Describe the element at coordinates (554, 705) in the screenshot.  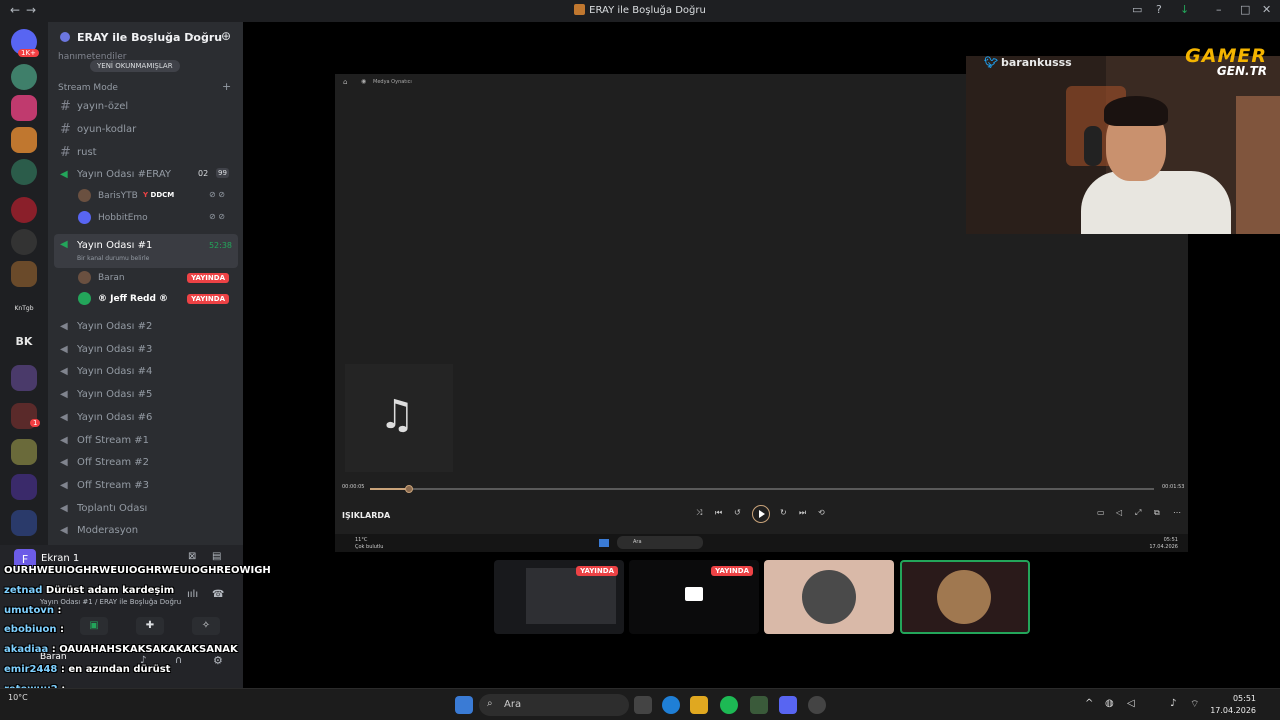
I see `taskbar-search: ⌕ Ara` at that location.